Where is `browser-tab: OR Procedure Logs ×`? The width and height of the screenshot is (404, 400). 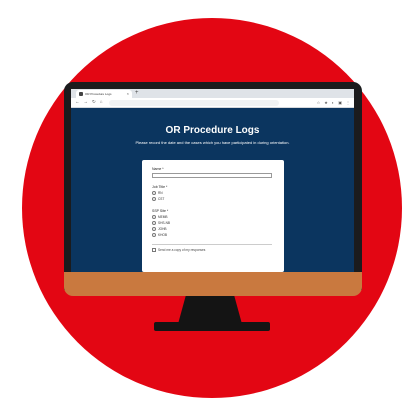
browser-tab: OR Procedure Logs × is located at coordinates (104, 94).